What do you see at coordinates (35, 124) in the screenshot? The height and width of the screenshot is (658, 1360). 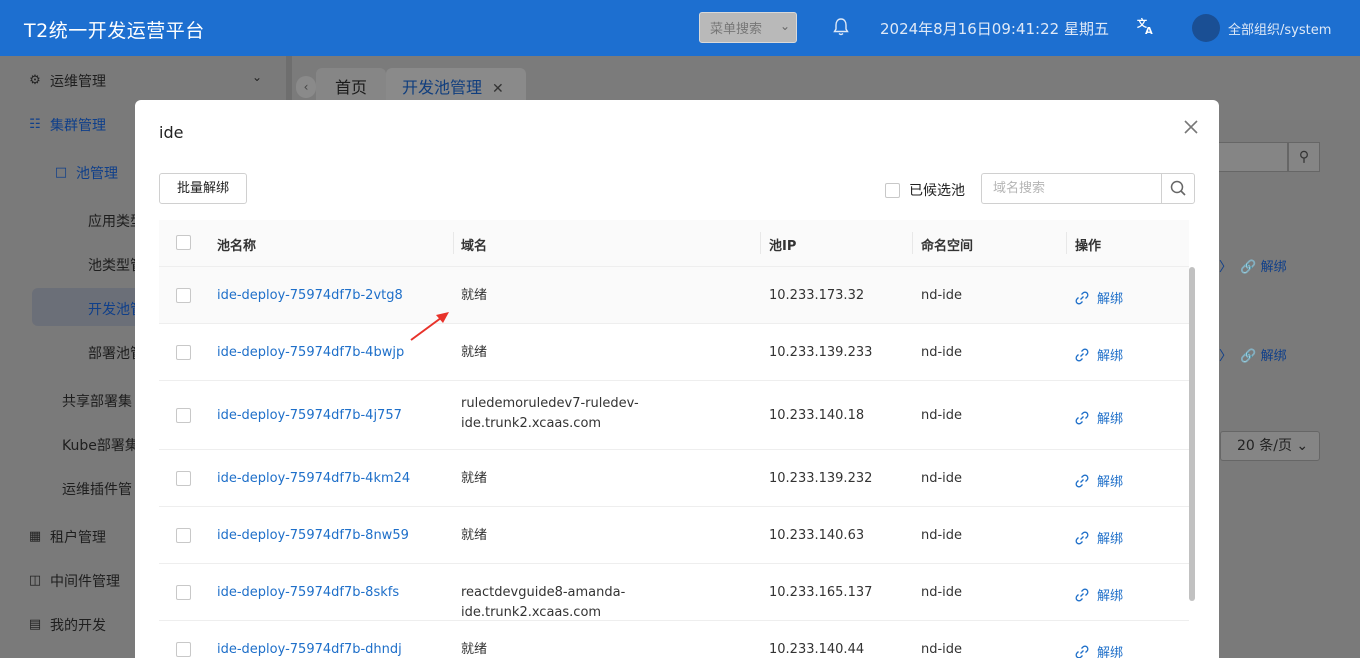 I see `cluster-icon: ☷` at bounding box center [35, 124].